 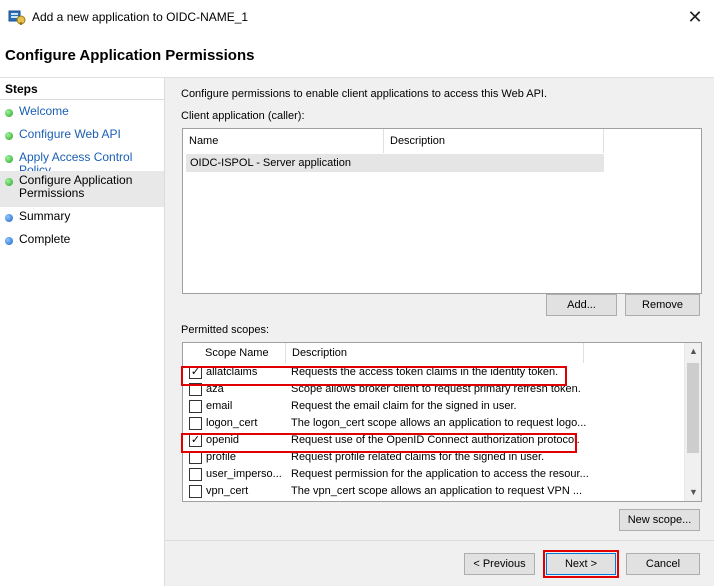 I want to click on footer-divider, so click(x=439, y=540).